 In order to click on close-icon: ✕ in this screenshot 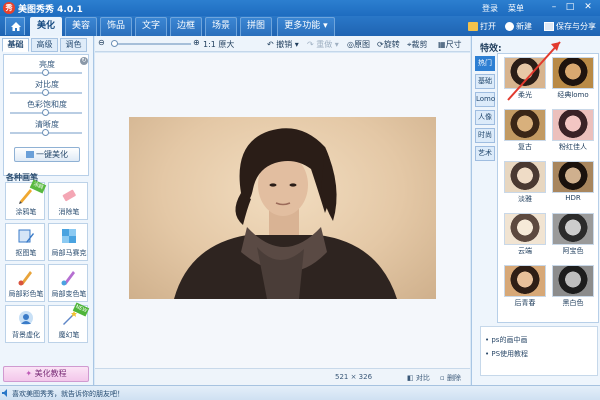, I will do `click(588, 7)`.